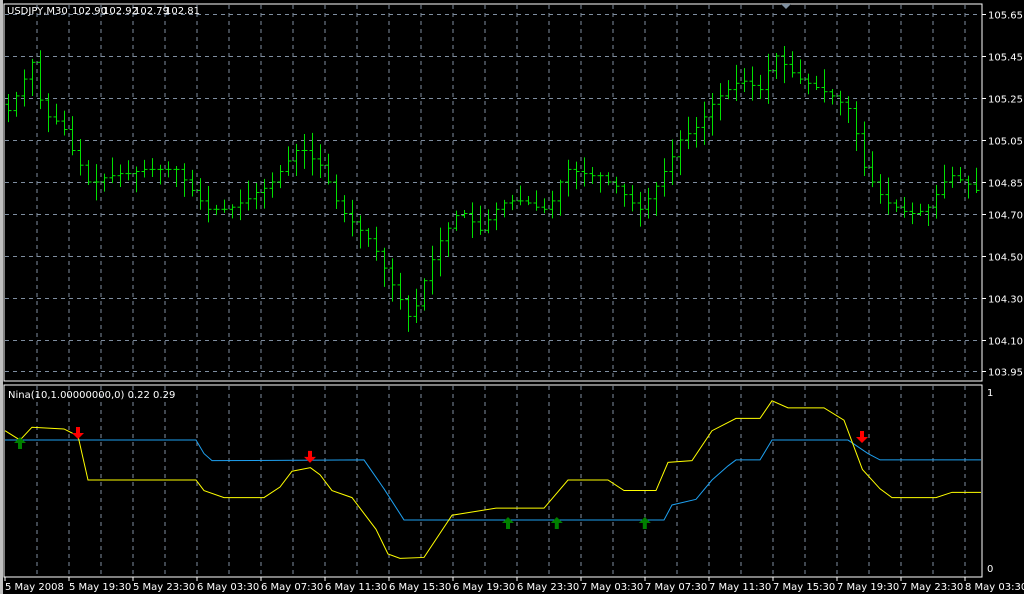  I want to click on time-tick-label: 5 May 19:30, so click(100, 587).